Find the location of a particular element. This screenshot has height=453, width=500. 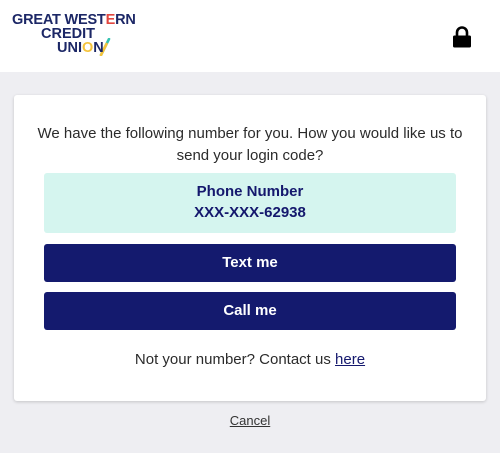

gwcu-logo: GREAT WESTERN CREDIT UNION is located at coordinates (74, 36).